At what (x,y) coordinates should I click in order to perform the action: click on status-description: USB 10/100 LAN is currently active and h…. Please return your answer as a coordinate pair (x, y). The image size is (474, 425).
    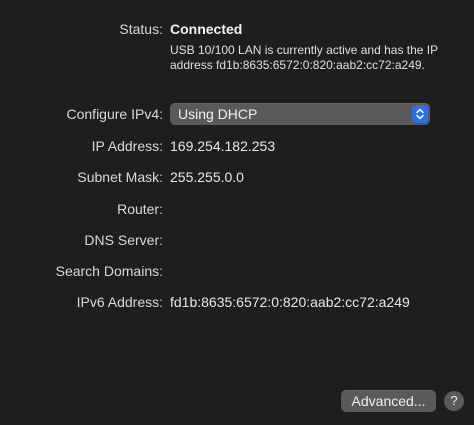
    Looking at the image, I should click on (304, 57).